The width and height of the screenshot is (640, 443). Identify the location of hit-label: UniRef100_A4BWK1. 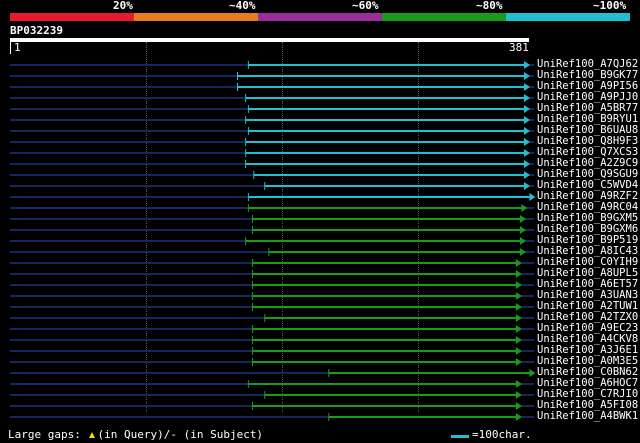
(587, 416).